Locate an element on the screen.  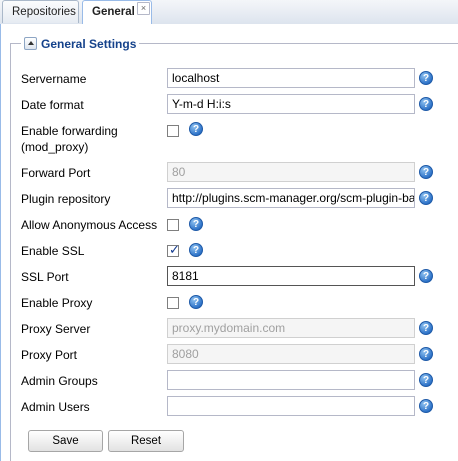
section-legend: General Settings is located at coordinates (80, 44).